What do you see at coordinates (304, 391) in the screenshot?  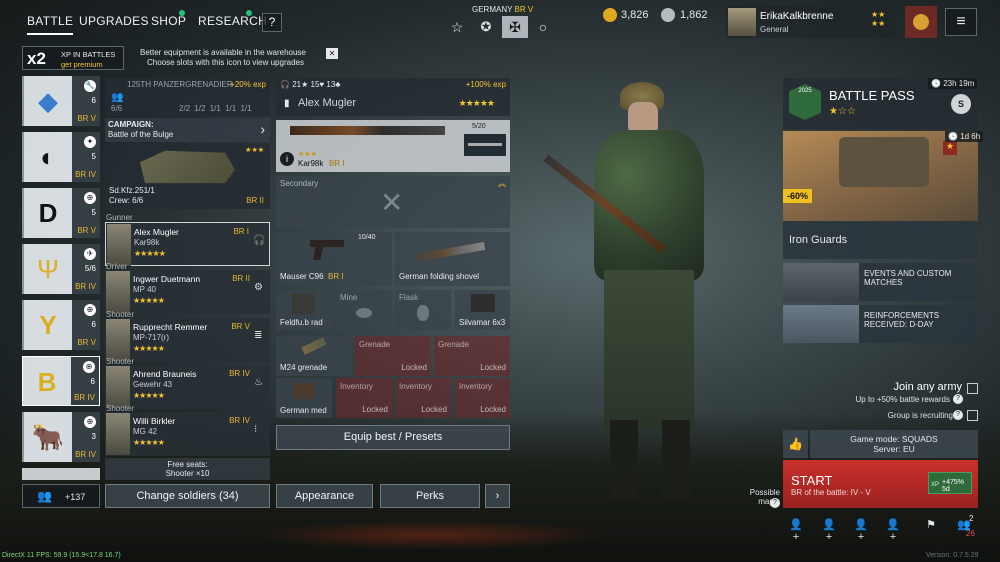 I see `medkit-image` at bounding box center [304, 391].